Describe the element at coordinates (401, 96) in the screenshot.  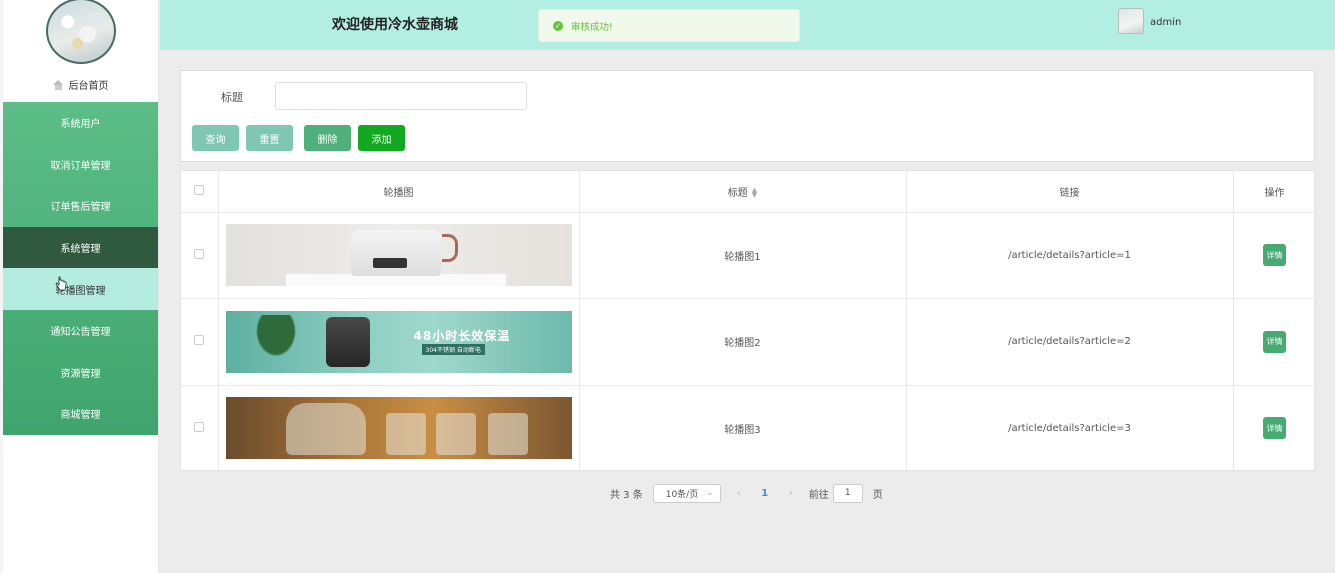
I see `title-filter-input` at that location.